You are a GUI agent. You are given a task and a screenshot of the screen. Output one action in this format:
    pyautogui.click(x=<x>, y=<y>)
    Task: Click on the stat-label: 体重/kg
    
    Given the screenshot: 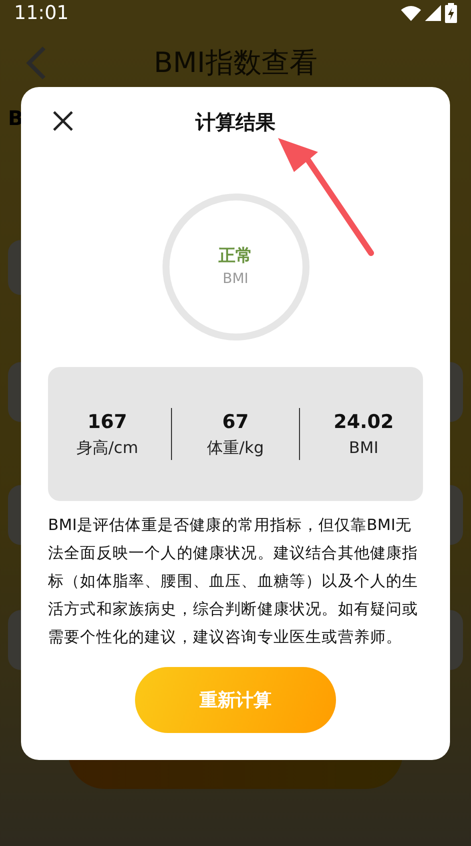 What is the action you would take?
    pyautogui.click(x=235, y=448)
    